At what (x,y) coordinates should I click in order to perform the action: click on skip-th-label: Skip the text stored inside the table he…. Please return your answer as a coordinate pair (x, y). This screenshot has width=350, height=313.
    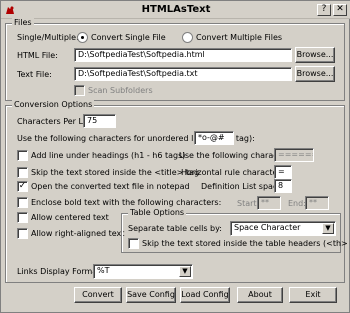
    Looking at the image, I should click on (246, 243).